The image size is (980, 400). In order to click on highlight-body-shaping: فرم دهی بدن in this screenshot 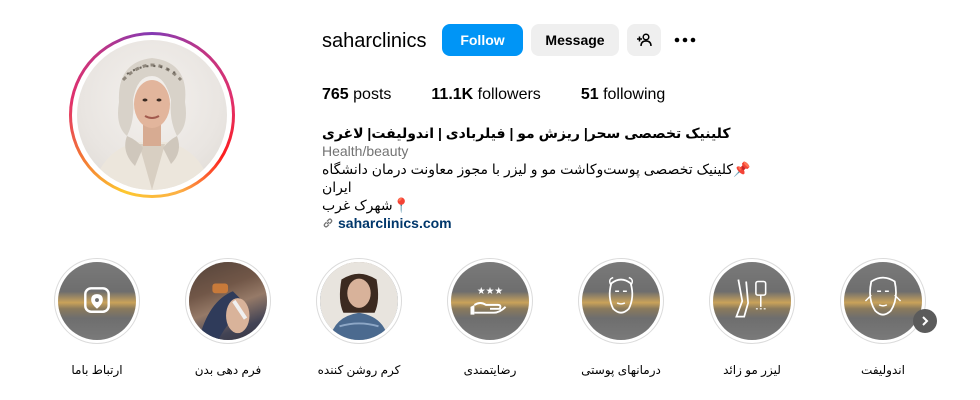, I will do `click(228, 318)`.